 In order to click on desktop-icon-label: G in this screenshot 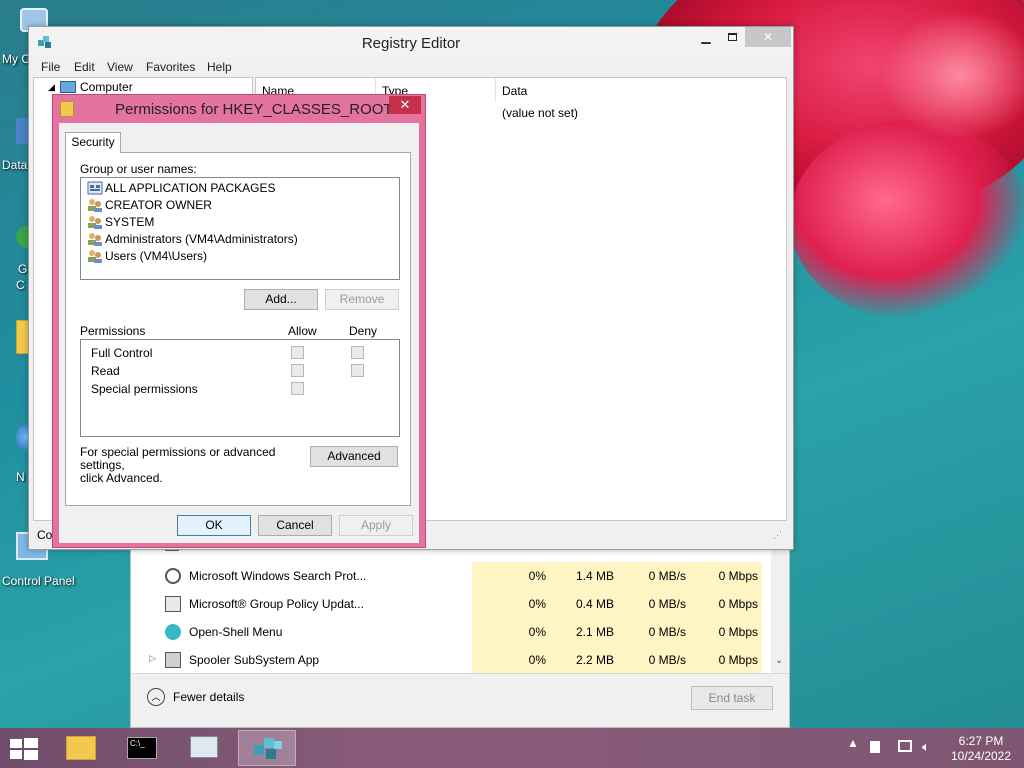, I will do `click(23, 269)`.